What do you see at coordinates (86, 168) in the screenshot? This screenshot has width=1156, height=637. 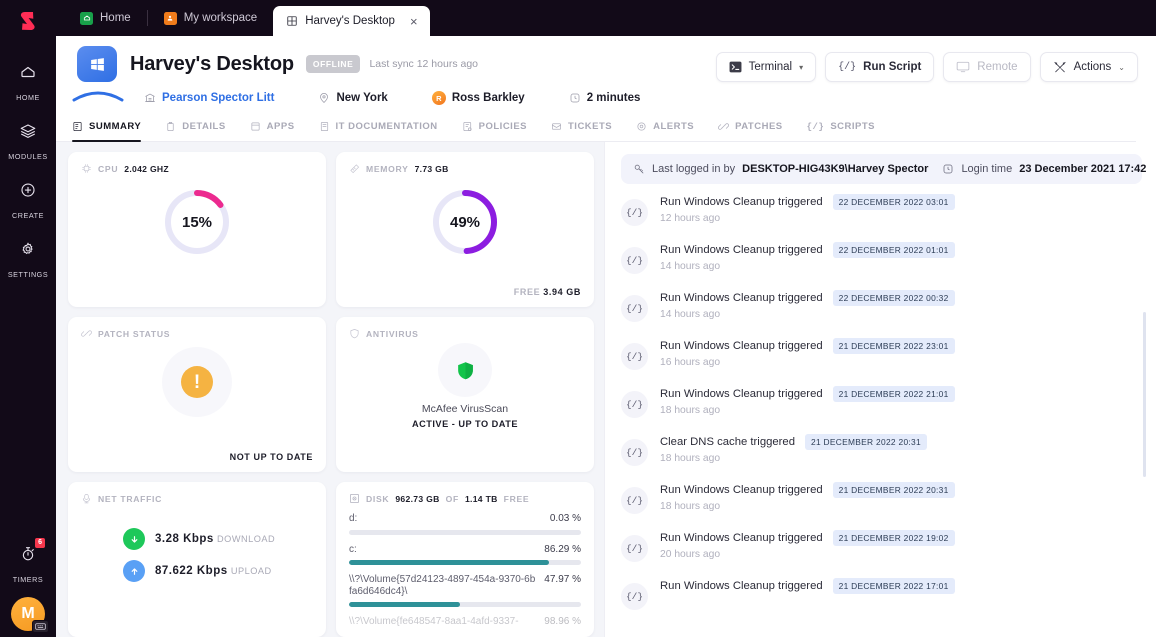 I see `cpu-chip-icon` at bounding box center [86, 168].